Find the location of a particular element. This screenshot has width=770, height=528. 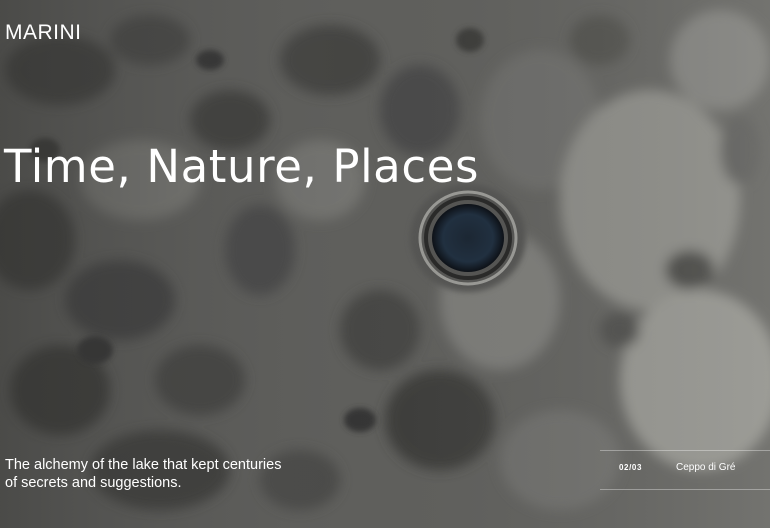

slider-navigation: 02/03 Ceppo di Gré is located at coordinates (685, 470).